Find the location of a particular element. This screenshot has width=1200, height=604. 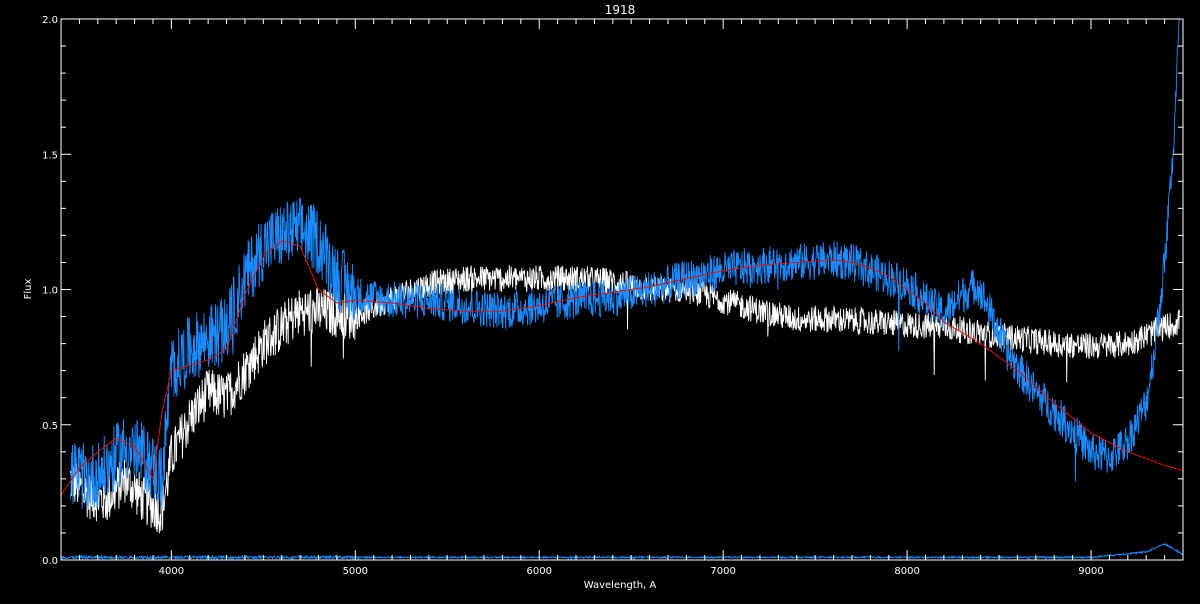

y-tick-label: 0.0 is located at coordinates (50, 561).